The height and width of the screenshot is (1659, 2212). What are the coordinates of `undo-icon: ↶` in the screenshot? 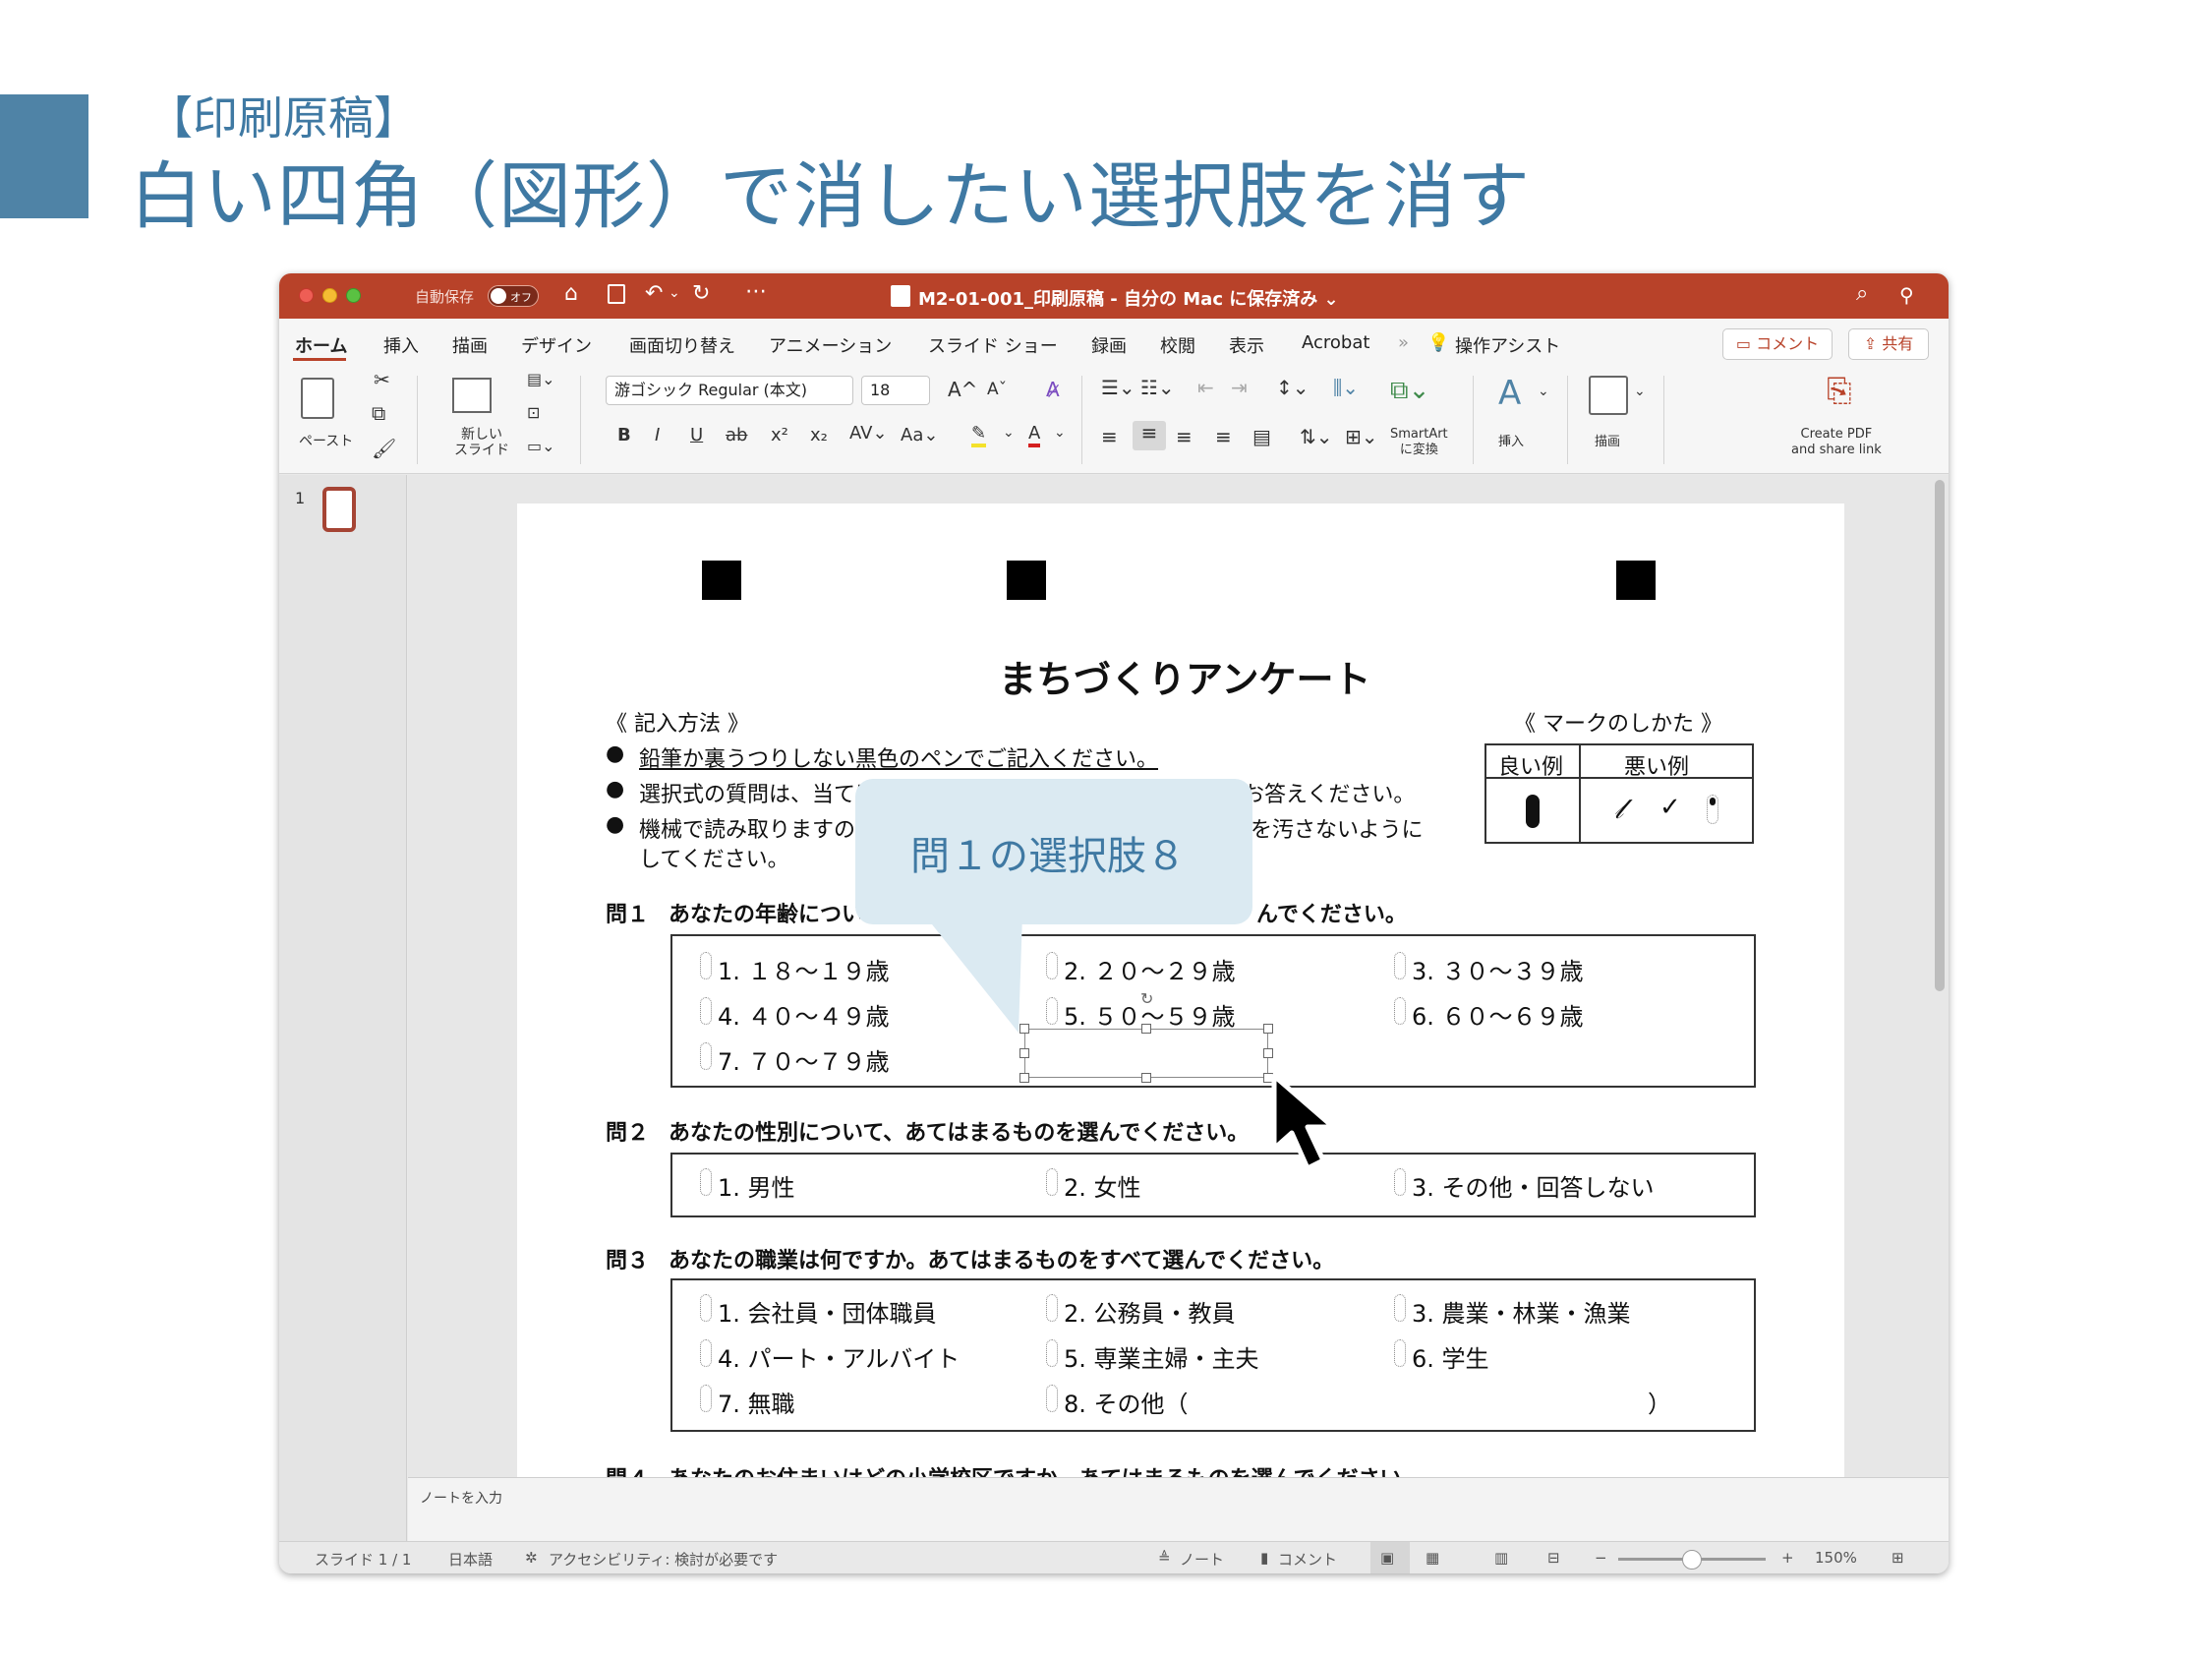 It's located at (654, 293).